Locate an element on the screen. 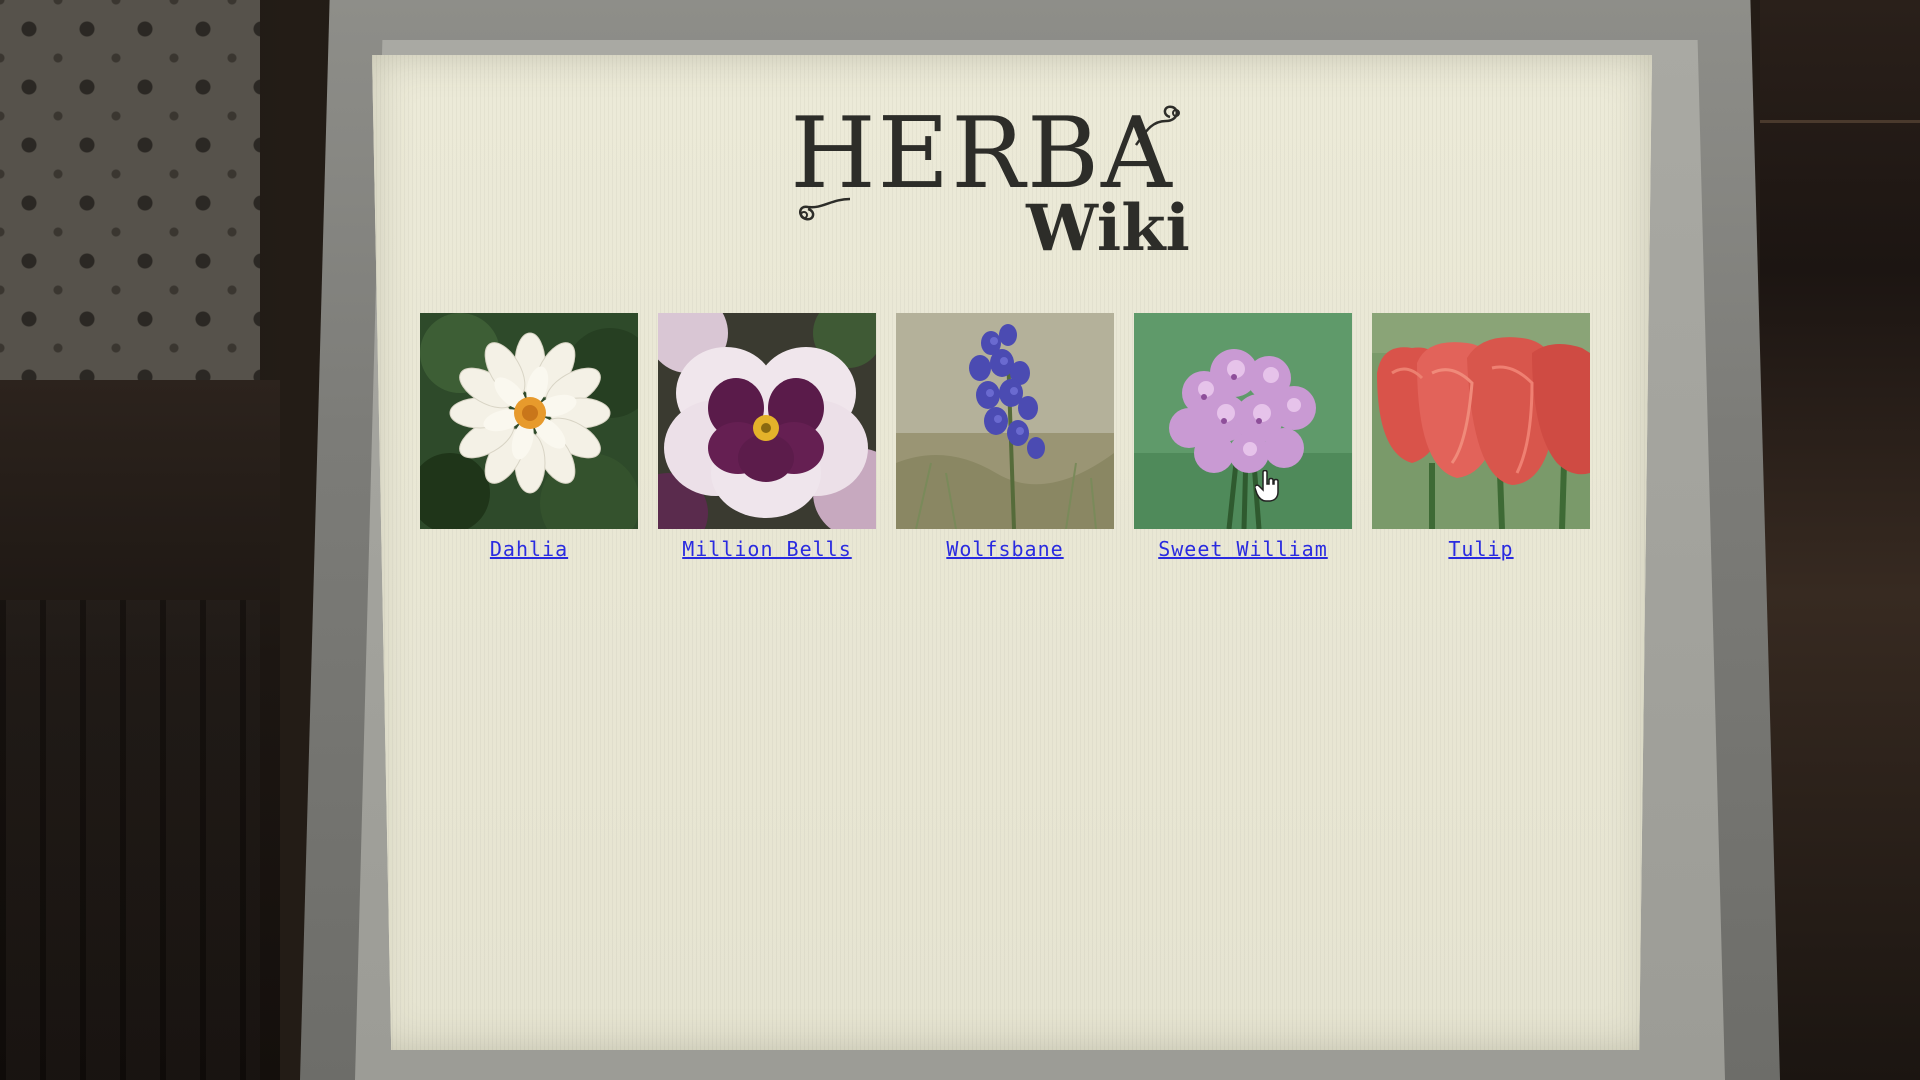  red-tulip-photo-icon is located at coordinates (1481, 421).